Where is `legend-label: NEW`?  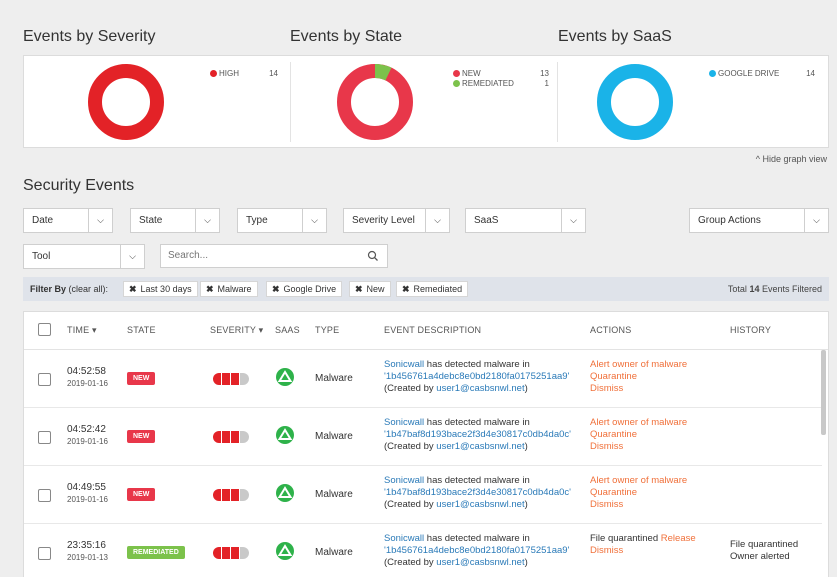 legend-label: NEW is located at coordinates (471, 73).